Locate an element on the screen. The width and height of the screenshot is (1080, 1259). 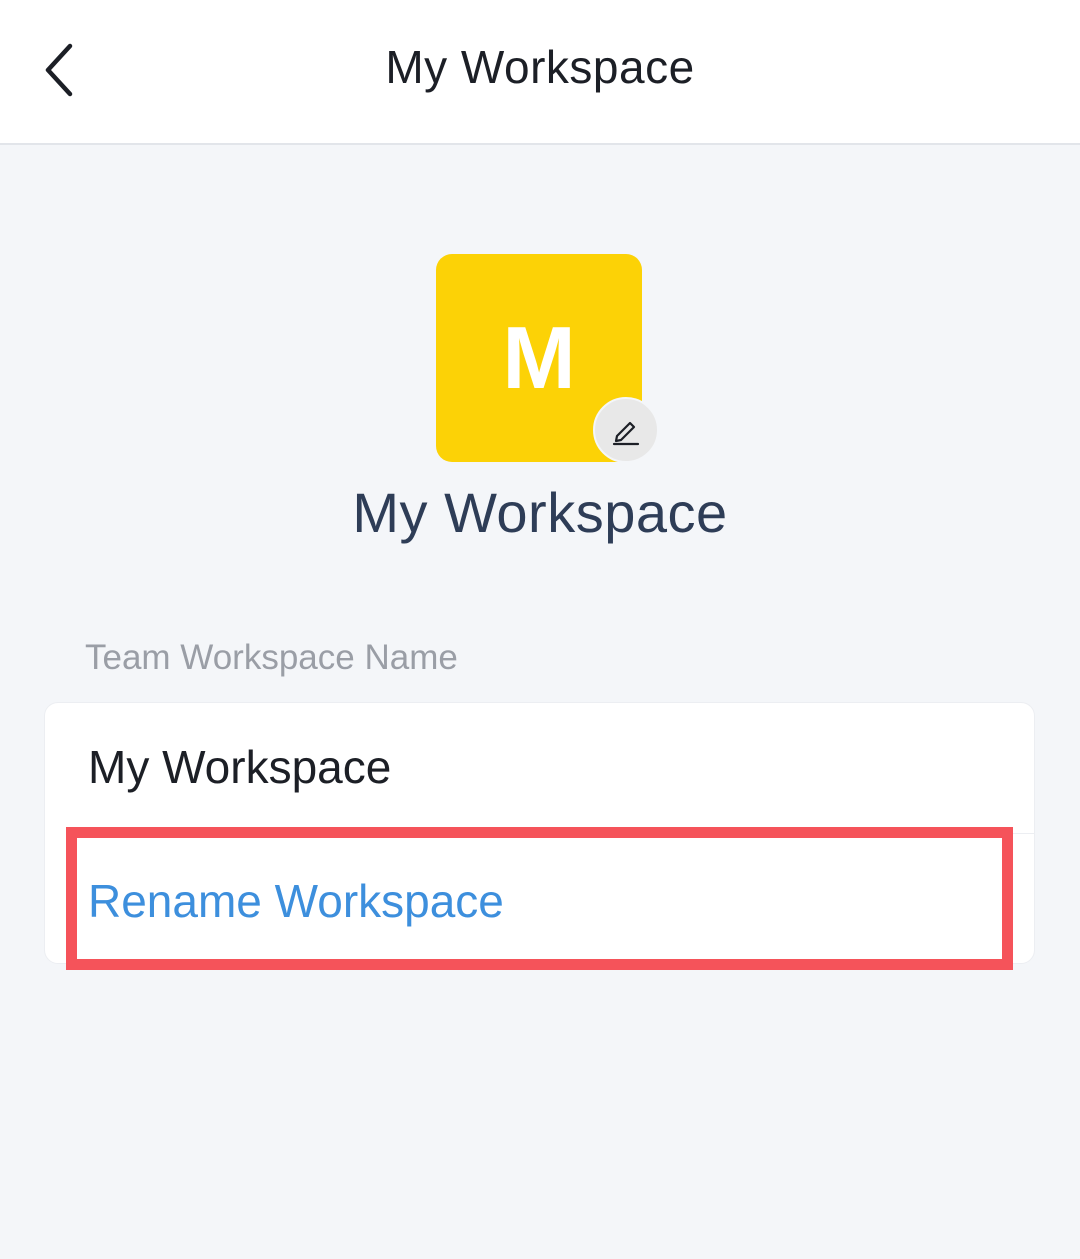
workspace-name-heading: My Workspace is located at coordinates (540, 512).